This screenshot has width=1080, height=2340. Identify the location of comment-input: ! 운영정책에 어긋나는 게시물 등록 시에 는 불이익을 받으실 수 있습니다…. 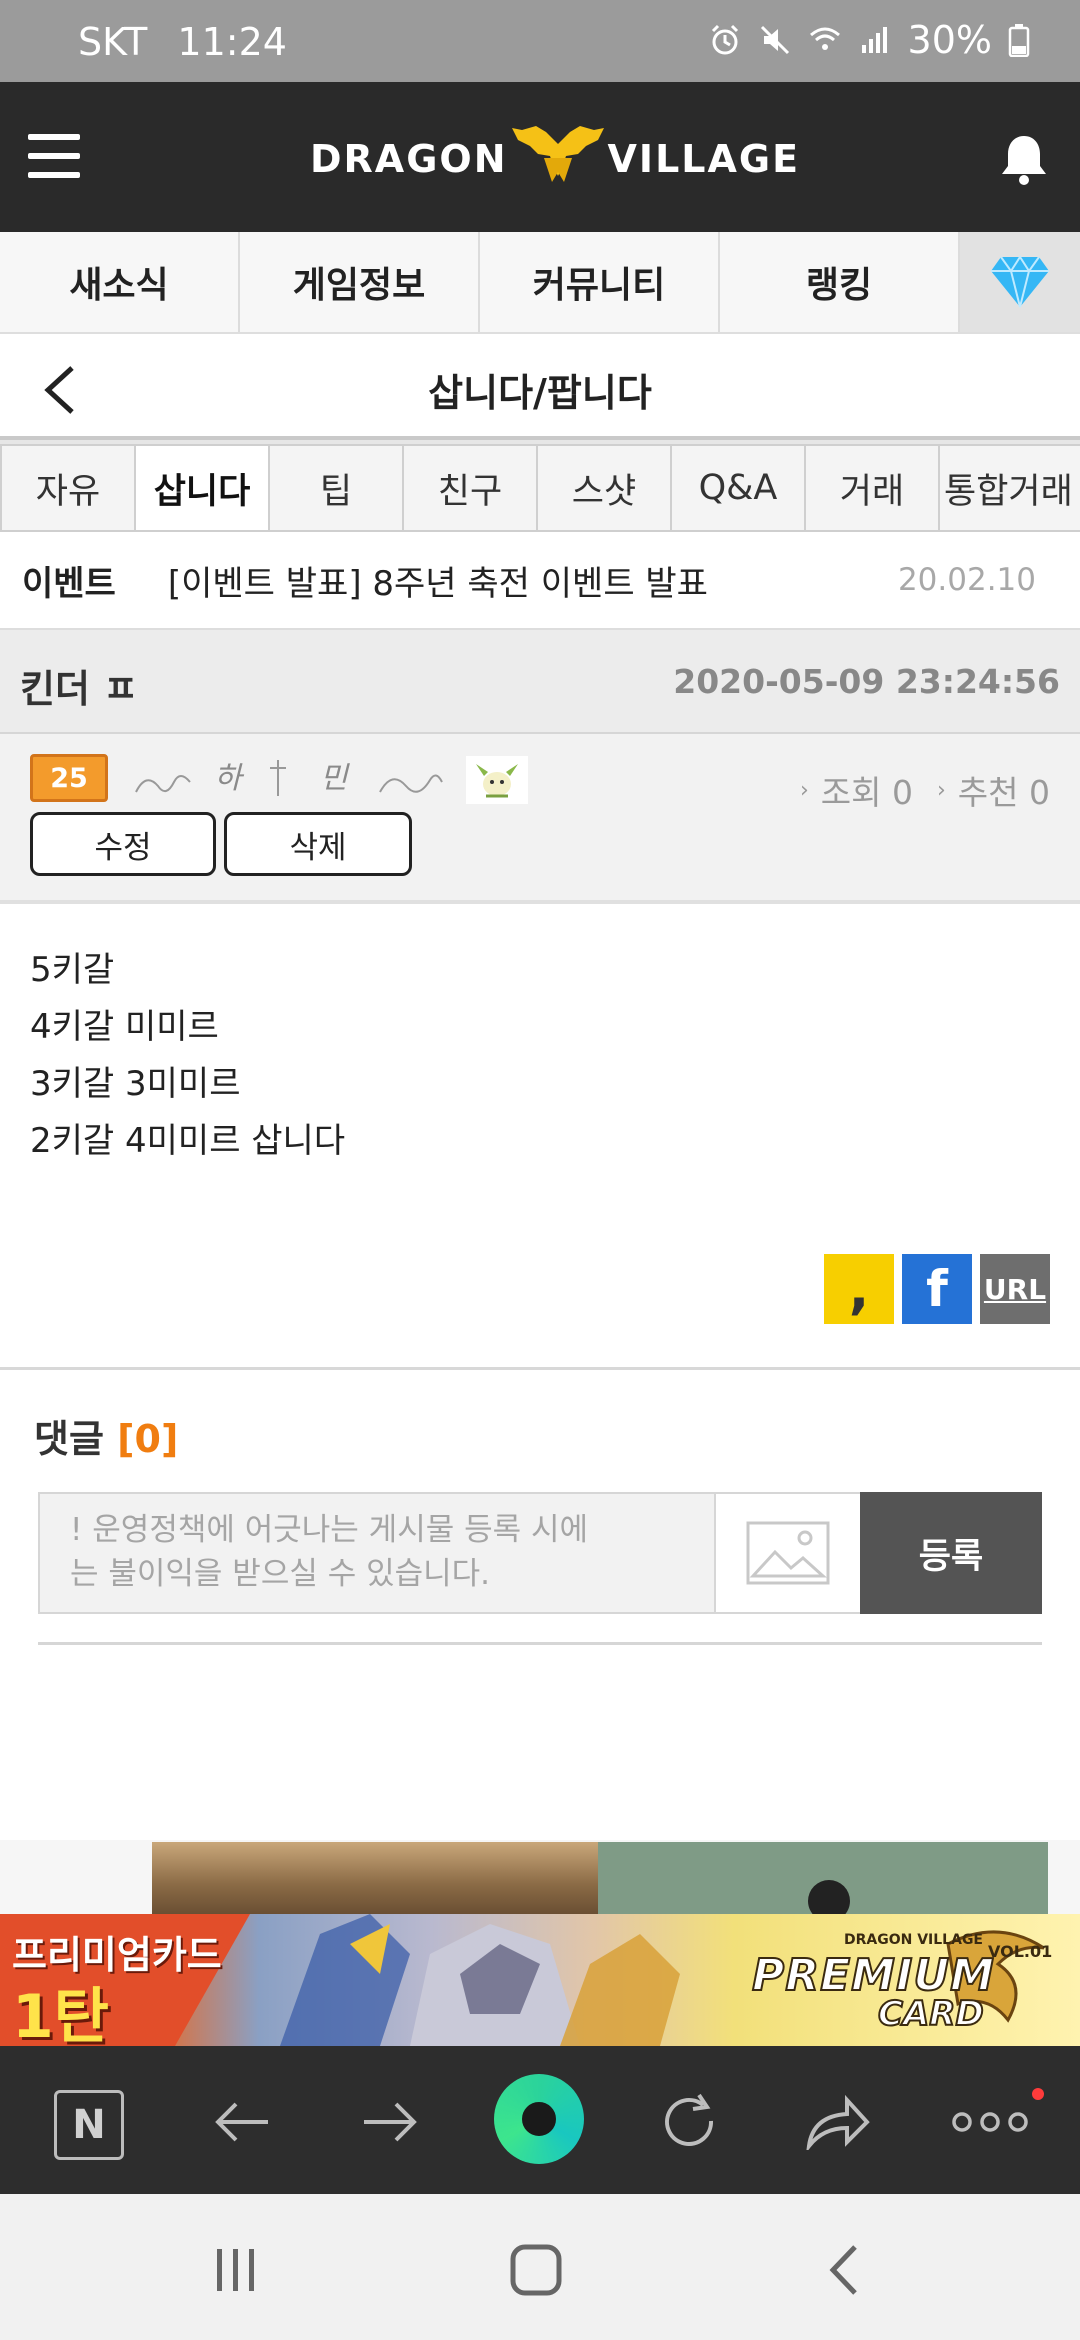
(376, 1553).